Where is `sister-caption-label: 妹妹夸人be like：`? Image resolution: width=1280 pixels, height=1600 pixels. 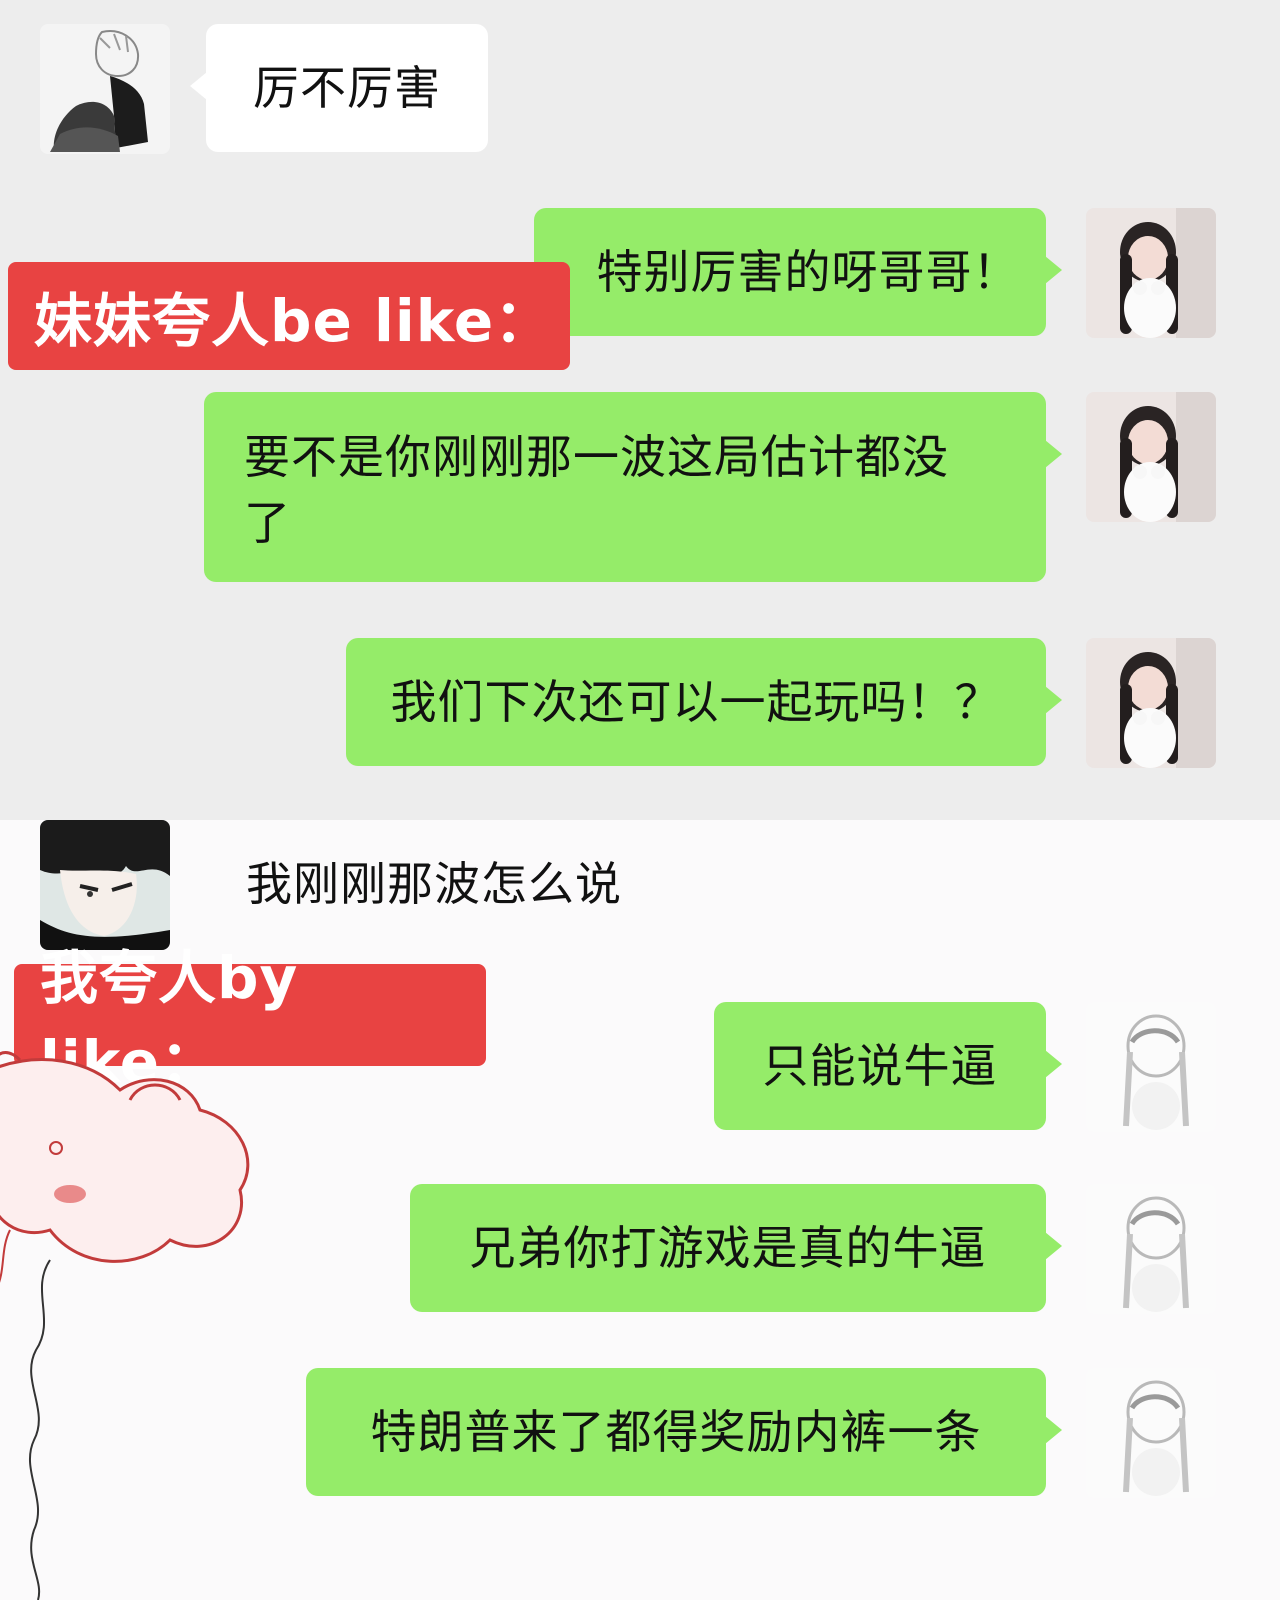
sister-caption-label: 妹妹夸人be like： is located at coordinates (289, 316).